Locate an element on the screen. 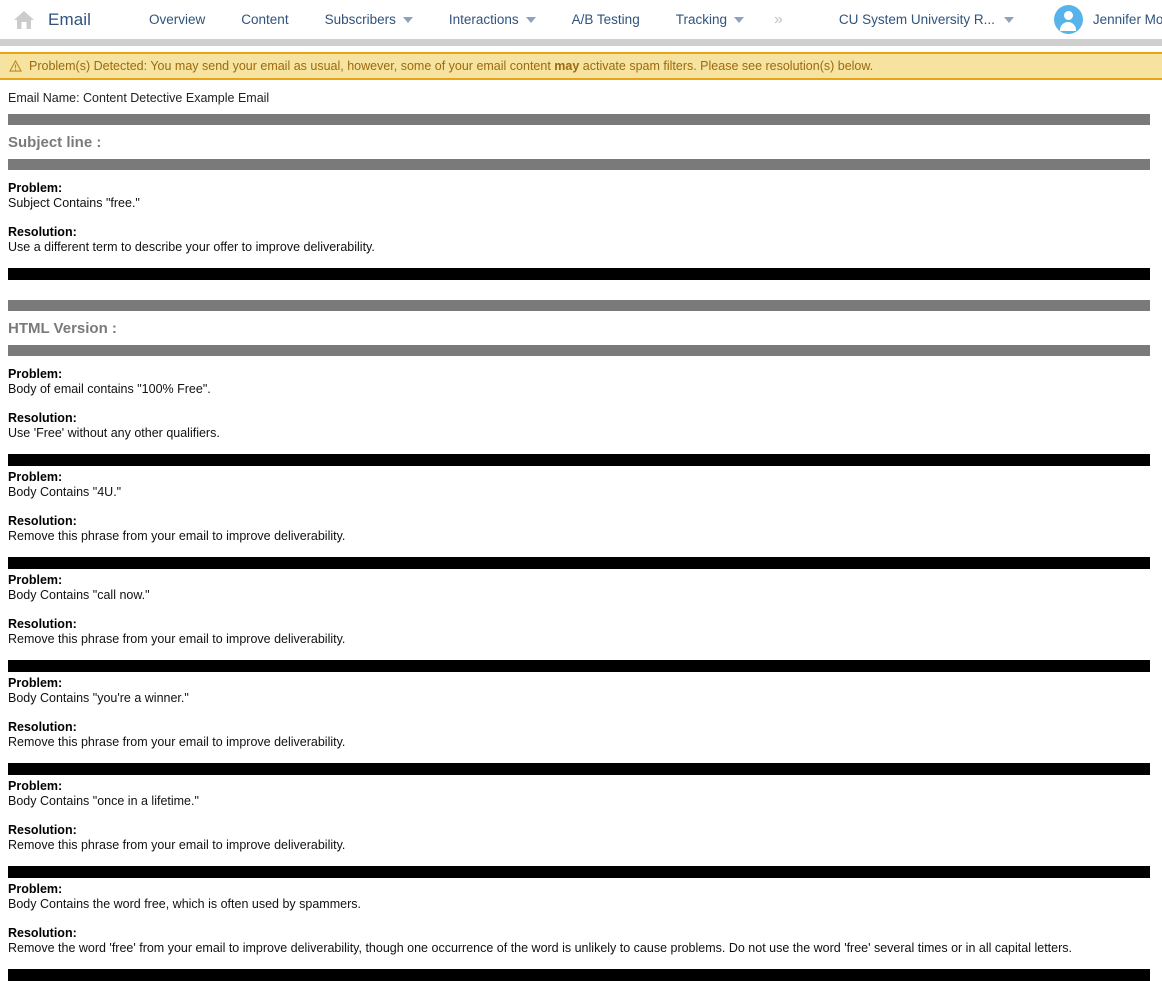 The width and height of the screenshot is (1162, 981). nav-label: Tracking is located at coordinates (701, 19).